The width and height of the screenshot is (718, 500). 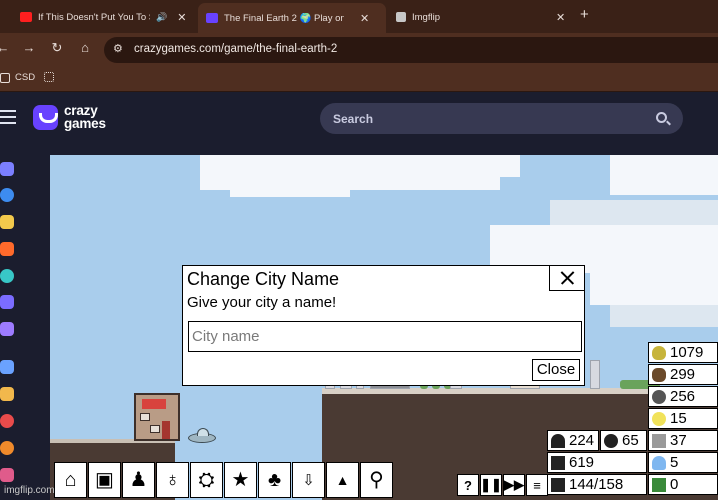 I want to click on wood-value: 299, so click(x=683, y=374).